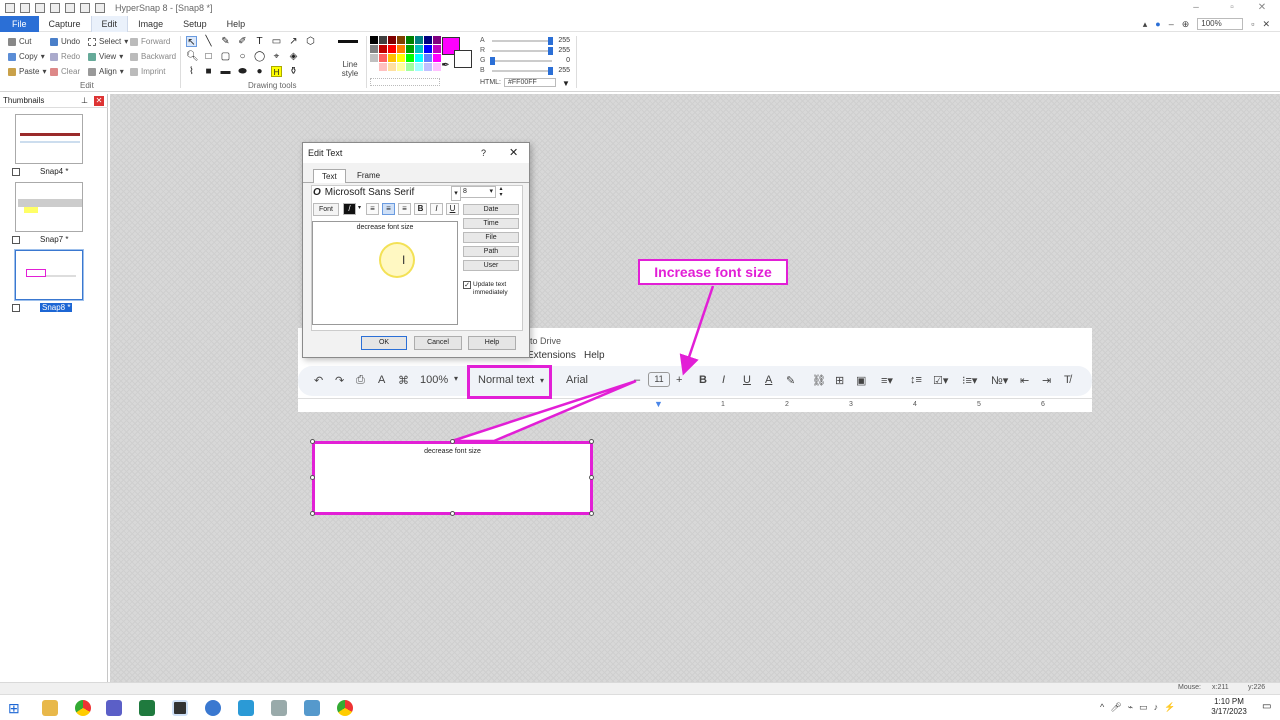 The width and height of the screenshot is (1280, 720). Describe the element at coordinates (640, 707) in the screenshot. I see `taskbar: ⊞ ^🎤︎⌁▭♪⚡ 1:10 PM 3/17/2023 ▭` at that location.